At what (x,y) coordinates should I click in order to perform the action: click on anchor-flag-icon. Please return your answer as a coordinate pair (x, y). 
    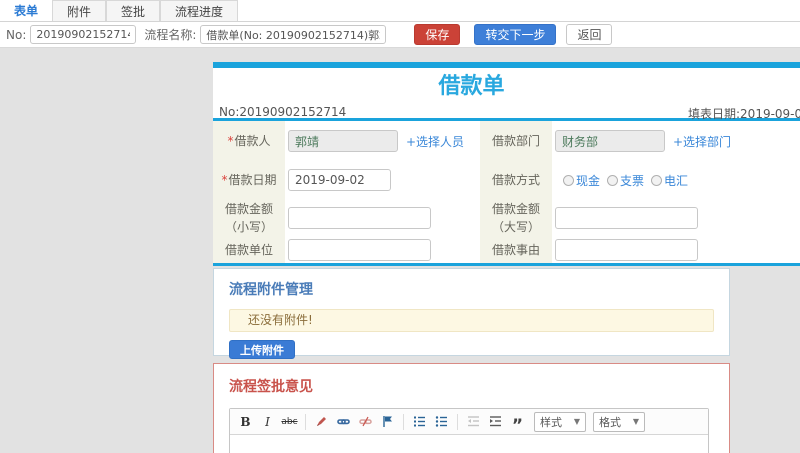
    Looking at the image, I should click on (387, 421).